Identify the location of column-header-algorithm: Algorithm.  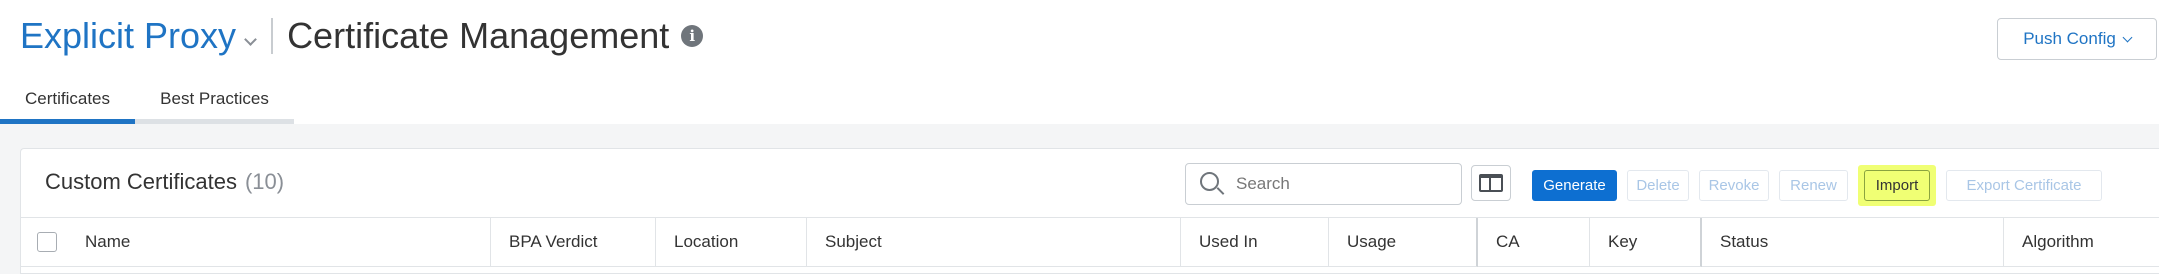
(2081, 242).